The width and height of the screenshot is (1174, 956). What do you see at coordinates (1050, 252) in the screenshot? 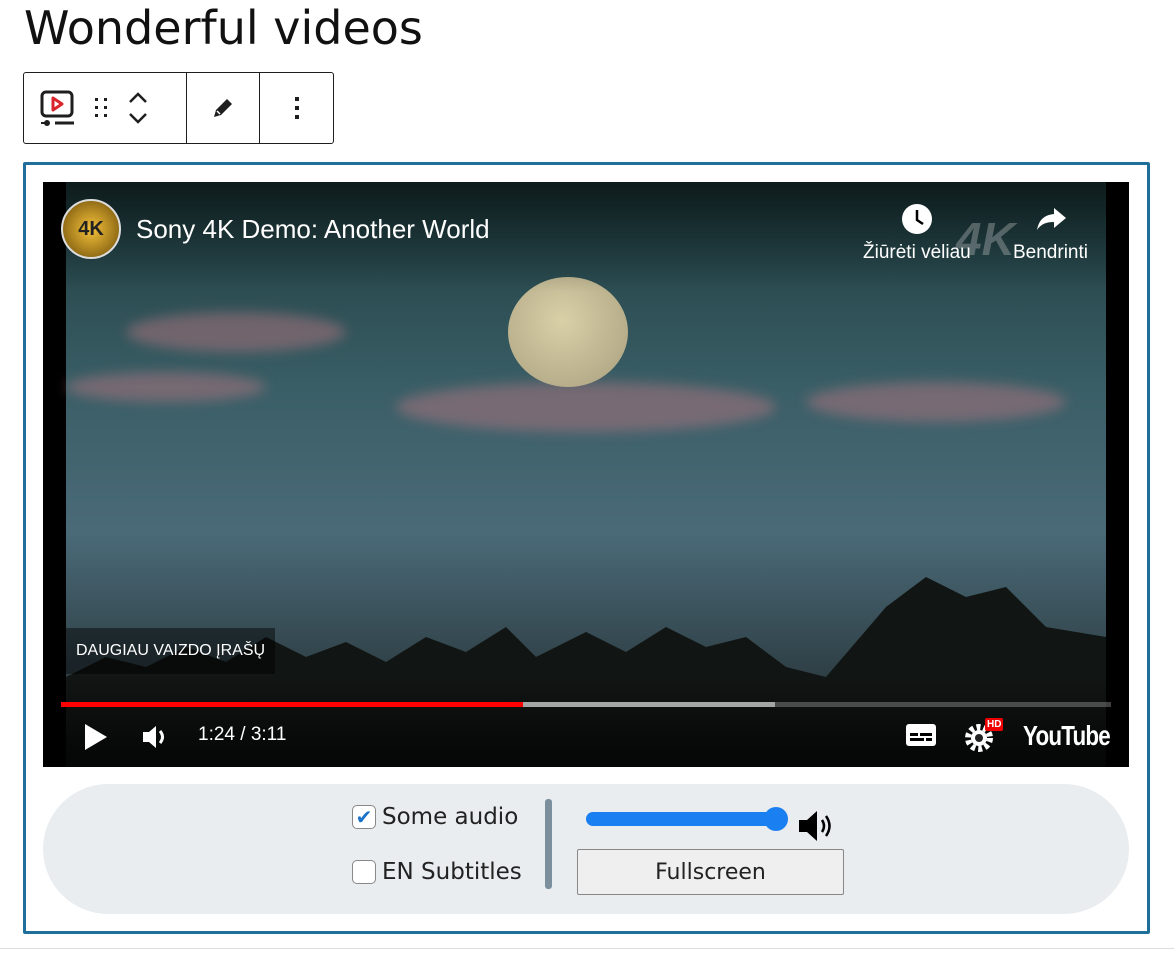
I see `share-label: Bendrinti` at bounding box center [1050, 252].